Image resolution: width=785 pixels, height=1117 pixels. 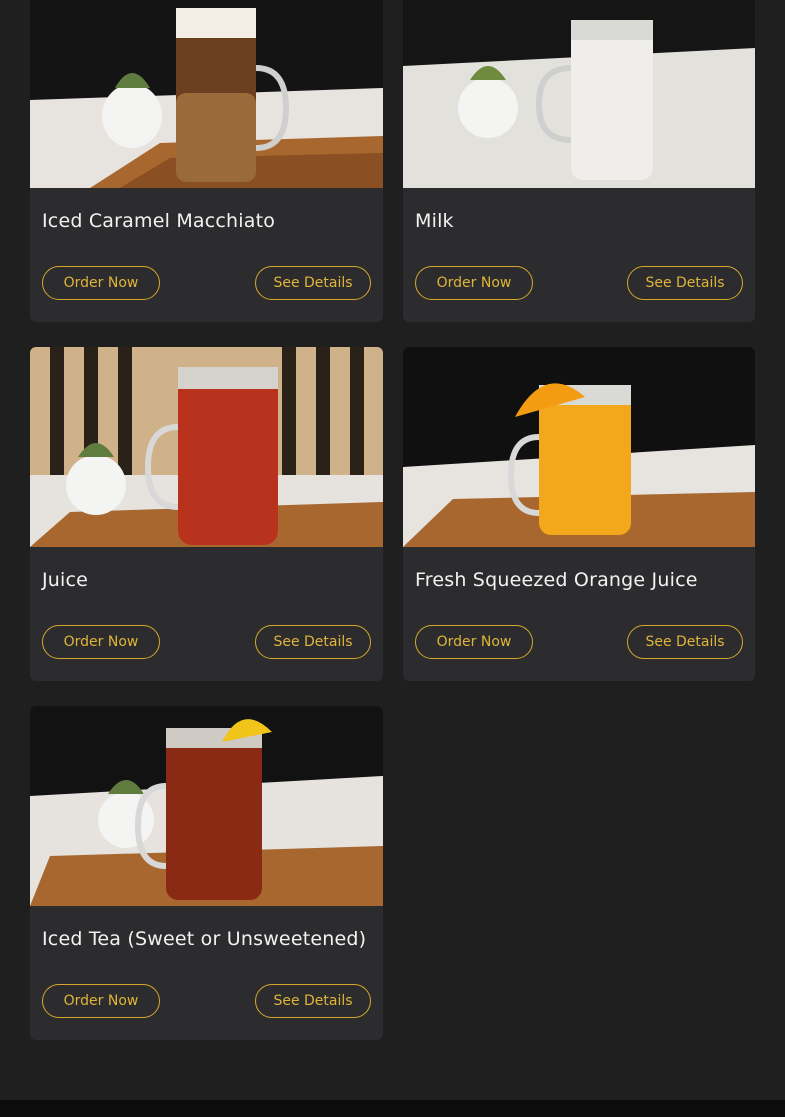 I want to click on product-photo-iced-caramel-macchiato, so click(x=206, y=94).